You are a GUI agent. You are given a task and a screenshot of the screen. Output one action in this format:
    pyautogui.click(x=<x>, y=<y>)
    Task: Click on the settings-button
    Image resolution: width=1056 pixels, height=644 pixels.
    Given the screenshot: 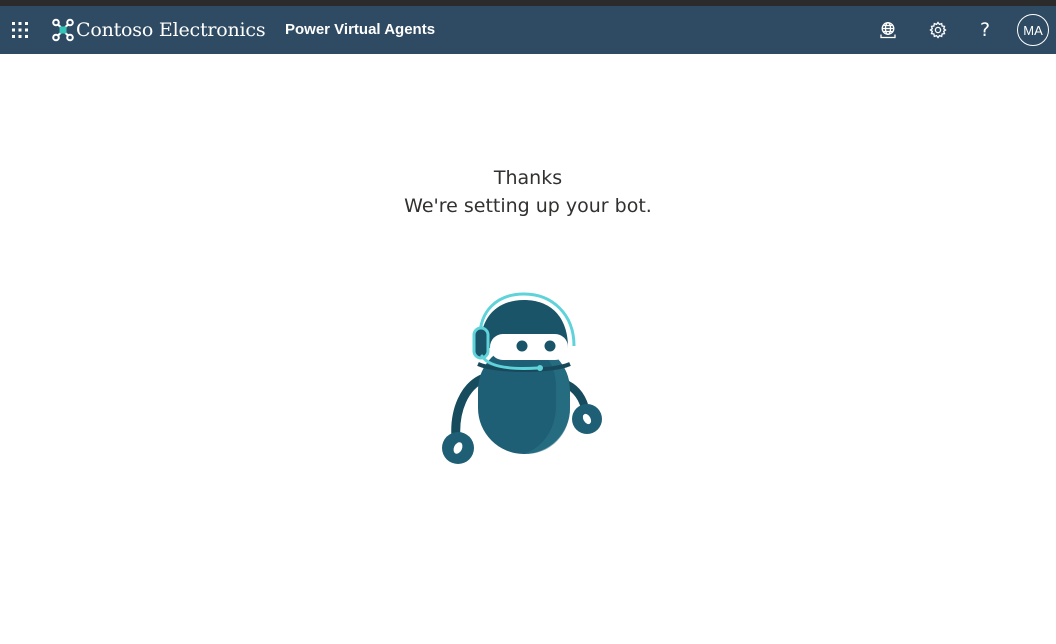 What is the action you would take?
    pyautogui.click(x=938, y=30)
    